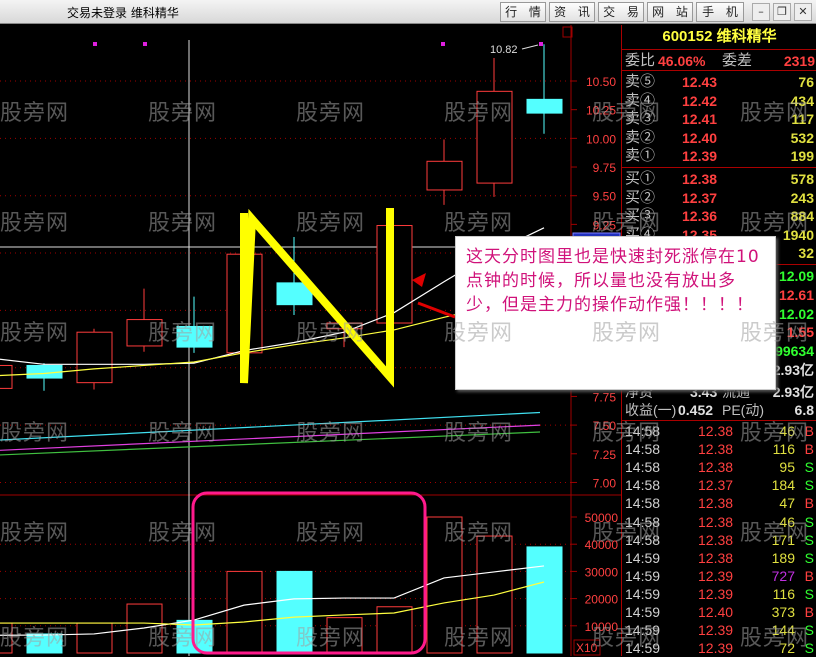 The image size is (816, 657). I want to click on title-bar: 交易未登录 维科精华 行 情 资 讯 交 易 网 站 手 机 – ❐ ✕, so click(408, 12).